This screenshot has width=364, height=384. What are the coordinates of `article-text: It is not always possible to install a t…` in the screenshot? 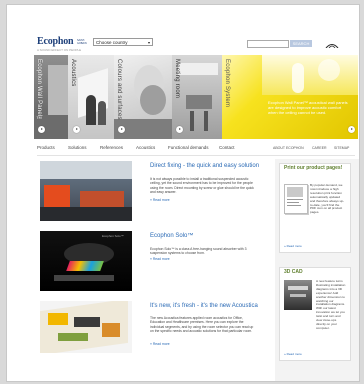 It's located at (202, 185).